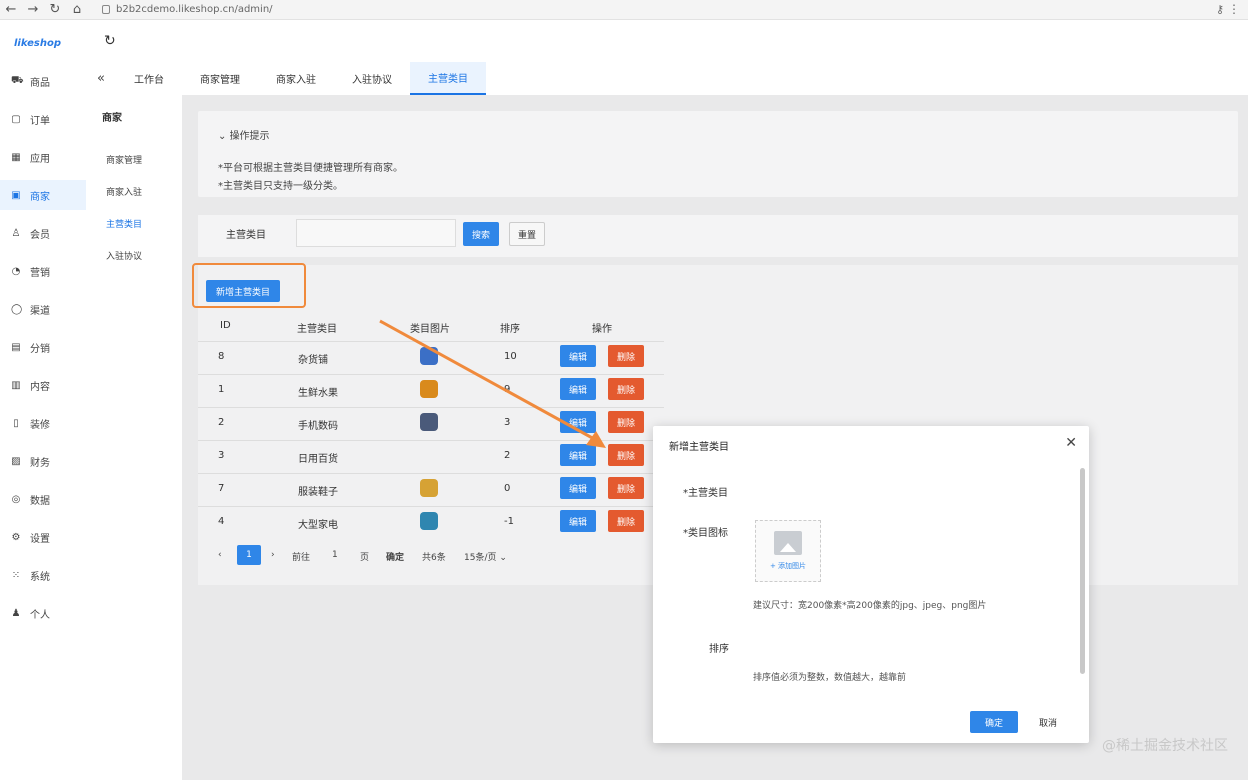  Describe the element at coordinates (221, 356) in the screenshot. I see `cell-id: 8` at that location.